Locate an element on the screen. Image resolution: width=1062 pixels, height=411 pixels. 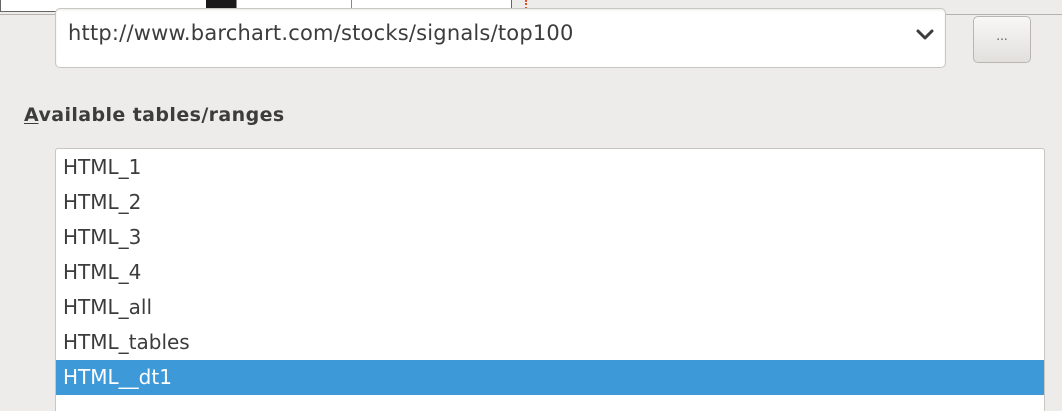
list-item: HTML_tables is located at coordinates (550, 342).